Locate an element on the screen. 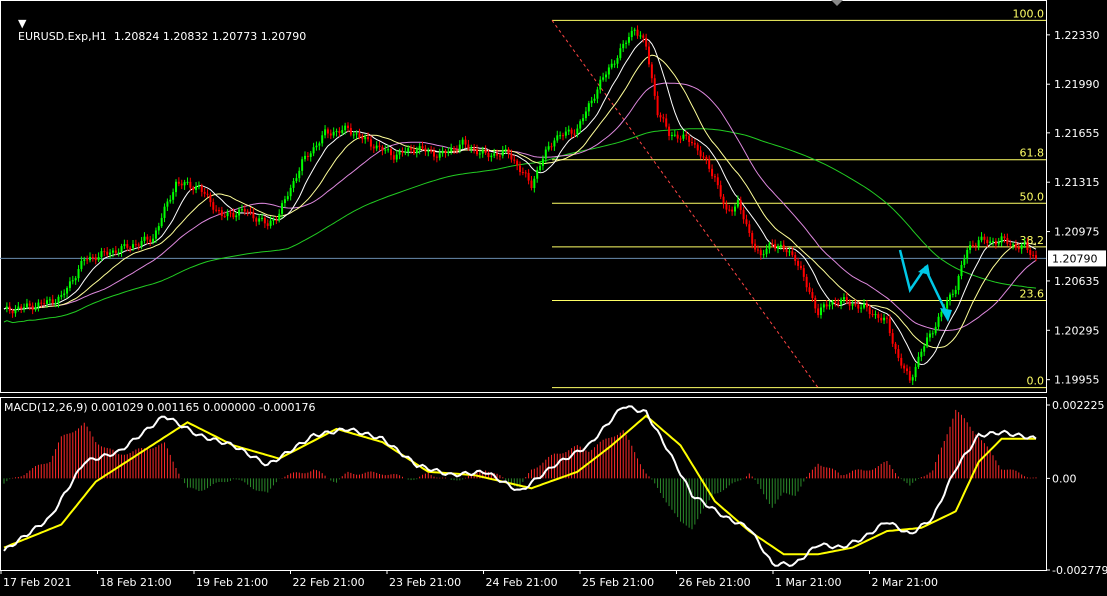 This screenshot has height=596, width=1107. price-axis-label: 1.21315 is located at coordinates (1077, 182).